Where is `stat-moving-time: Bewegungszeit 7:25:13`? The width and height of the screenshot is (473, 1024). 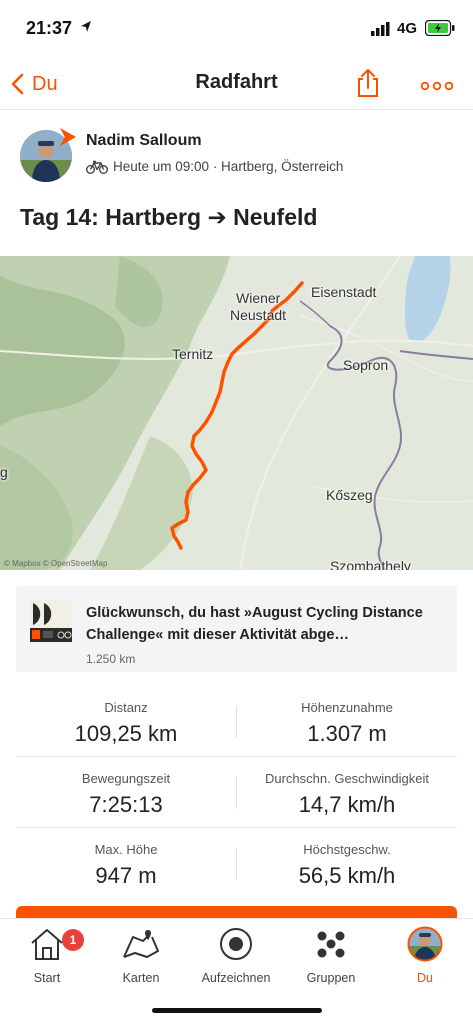 stat-moving-time: Bewegungszeit 7:25:13 is located at coordinates (126, 794).